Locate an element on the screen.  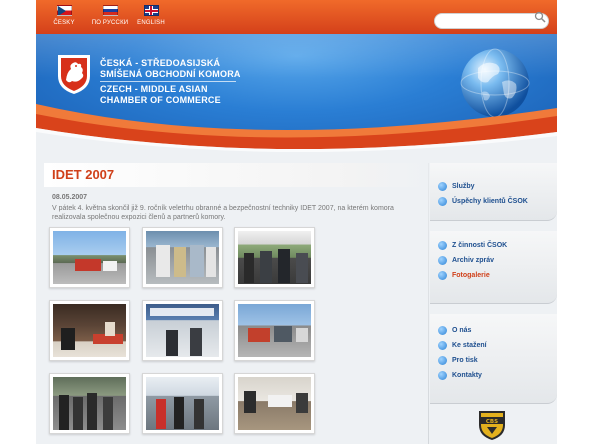
page-title: IDET 2007 is located at coordinates (83, 174).